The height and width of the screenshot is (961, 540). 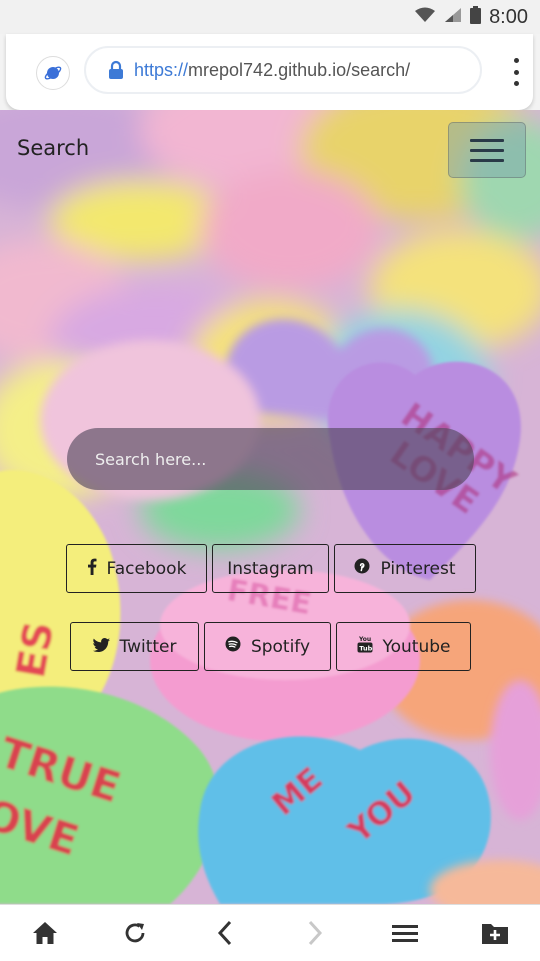 What do you see at coordinates (146, 568) in the screenshot?
I see `facebook-label: Facebook` at bounding box center [146, 568].